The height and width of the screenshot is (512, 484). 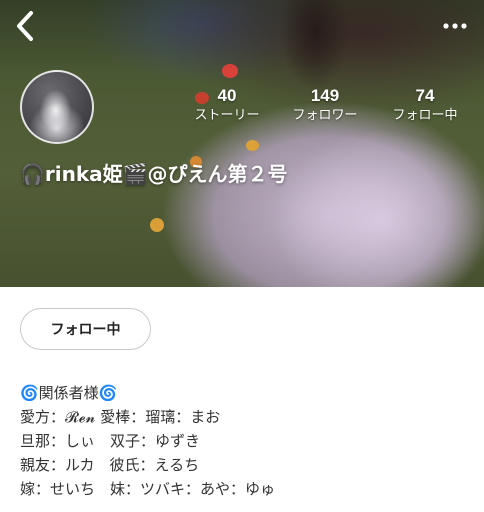 What do you see at coordinates (325, 115) in the screenshot?
I see `stat-followers-label: フォロワー` at bounding box center [325, 115].